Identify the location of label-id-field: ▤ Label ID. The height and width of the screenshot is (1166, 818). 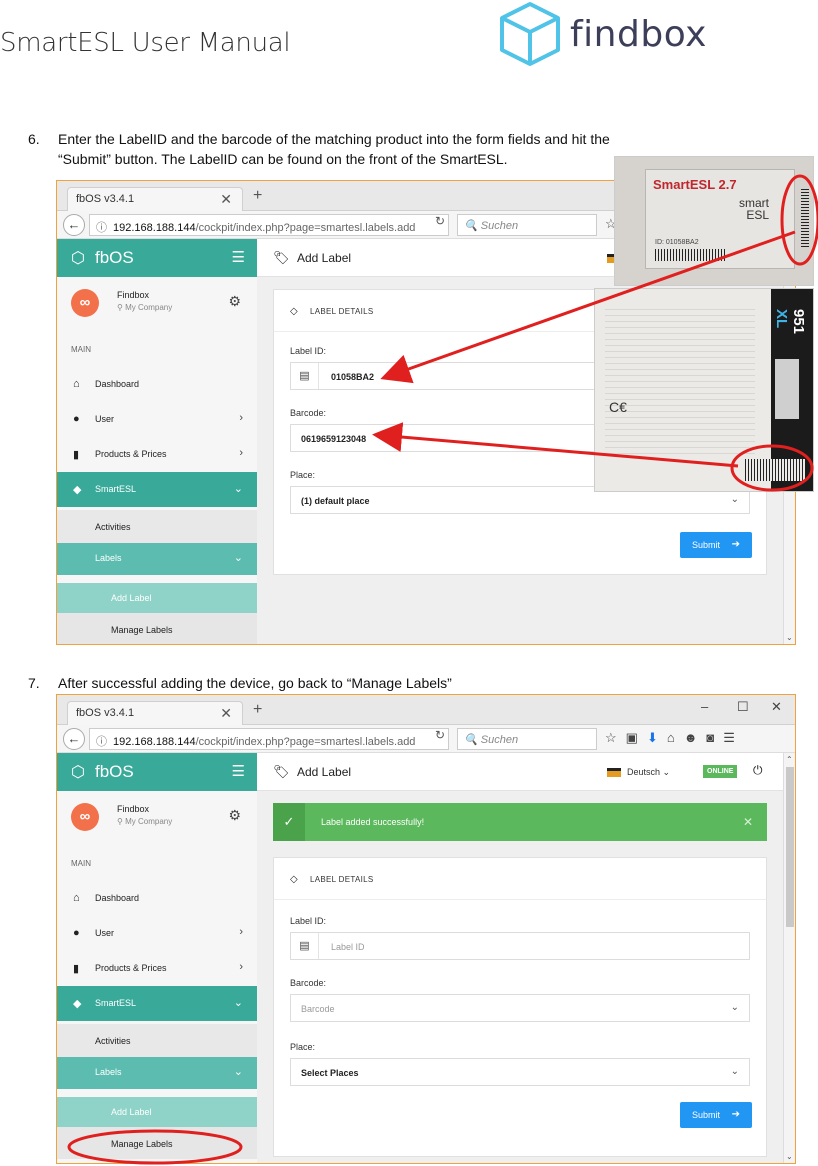
(520, 946).